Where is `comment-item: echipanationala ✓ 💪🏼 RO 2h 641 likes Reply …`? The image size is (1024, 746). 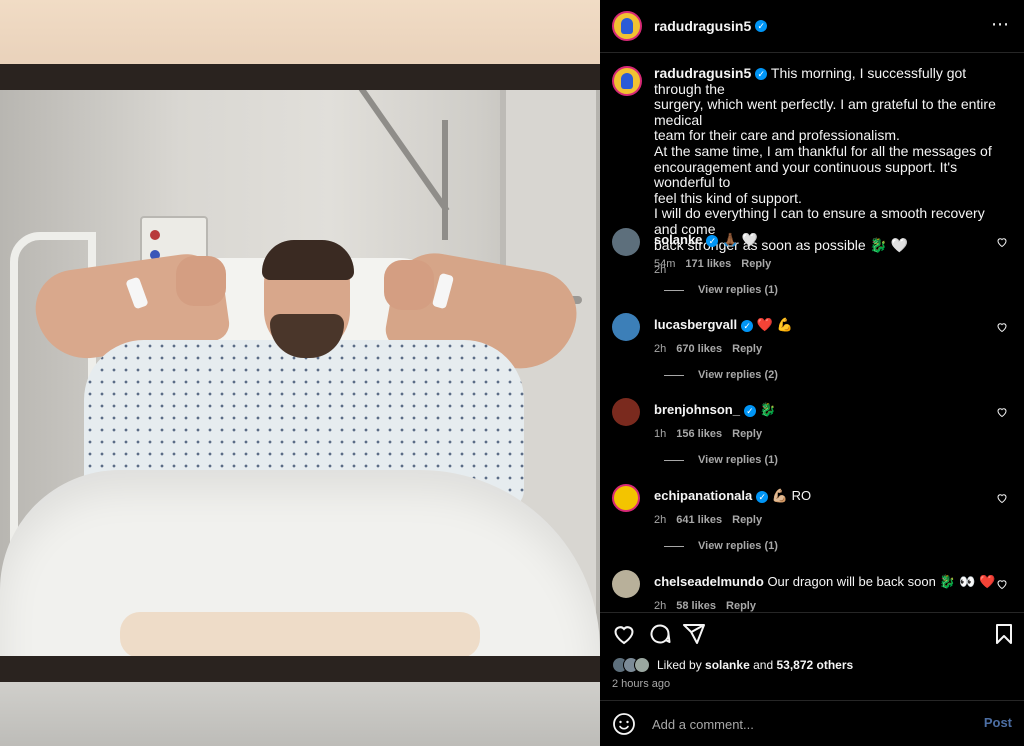 comment-item: echipanationala ✓ 💪🏼 RO 2h 641 likes Reply … is located at coordinates (818, 518).